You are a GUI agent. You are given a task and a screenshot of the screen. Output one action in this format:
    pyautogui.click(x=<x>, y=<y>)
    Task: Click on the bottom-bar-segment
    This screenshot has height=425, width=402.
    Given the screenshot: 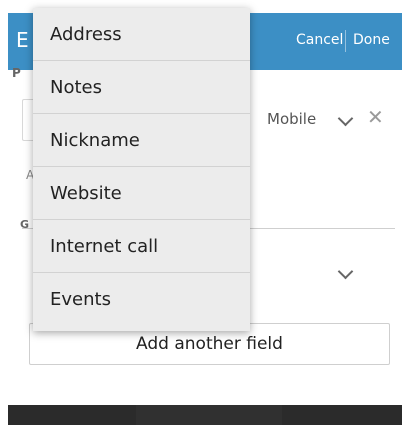 What is the action you would take?
    pyautogui.click(x=209, y=415)
    